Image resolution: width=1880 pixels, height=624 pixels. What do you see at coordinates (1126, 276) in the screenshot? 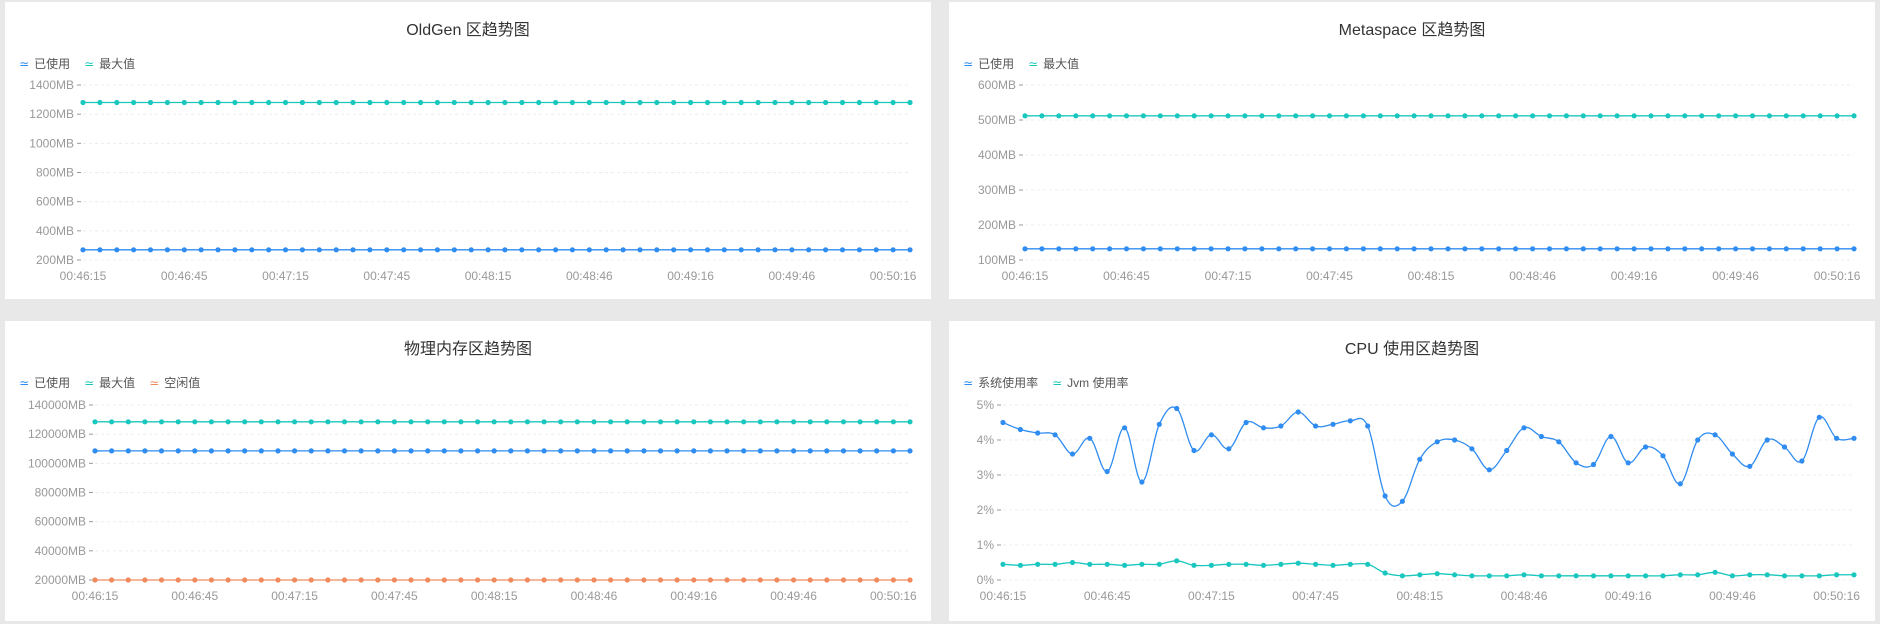
I see `x-tick-label: 00:46:45` at bounding box center [1126, 276].